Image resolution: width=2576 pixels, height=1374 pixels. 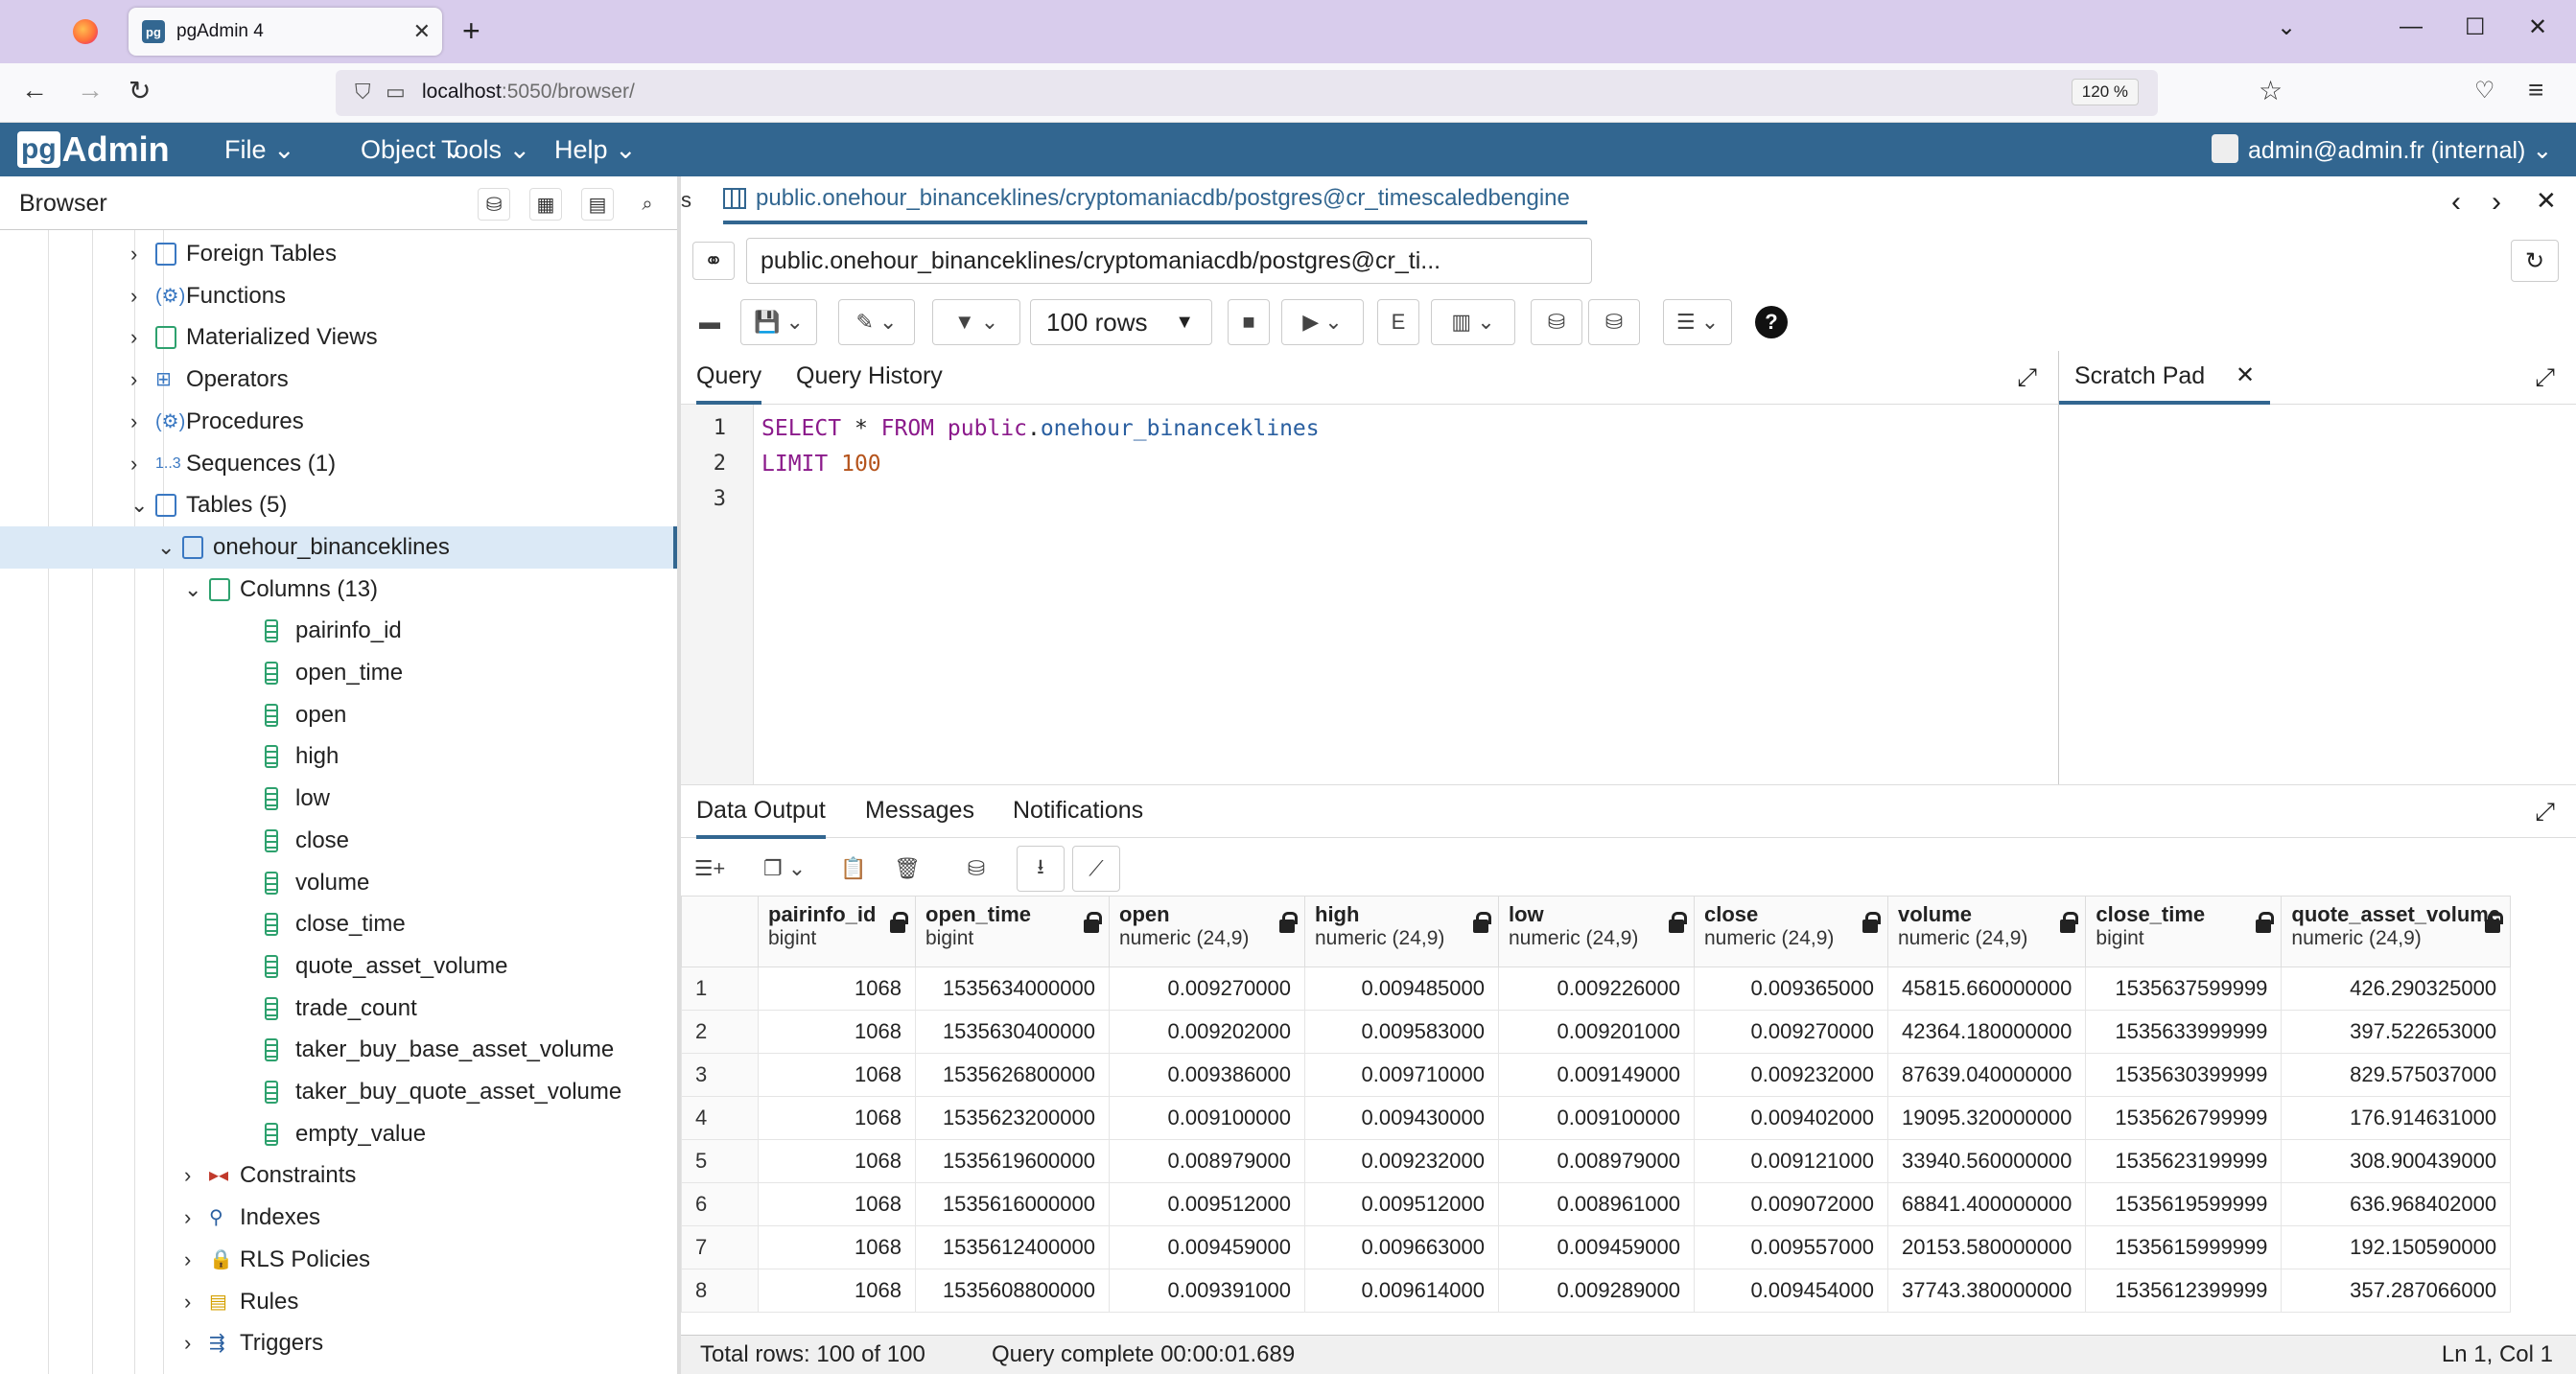 What do you see at coordinates (140, 90) in the screenshot?
I see `reload-icon: ↻` at bounding box center [140, 90].